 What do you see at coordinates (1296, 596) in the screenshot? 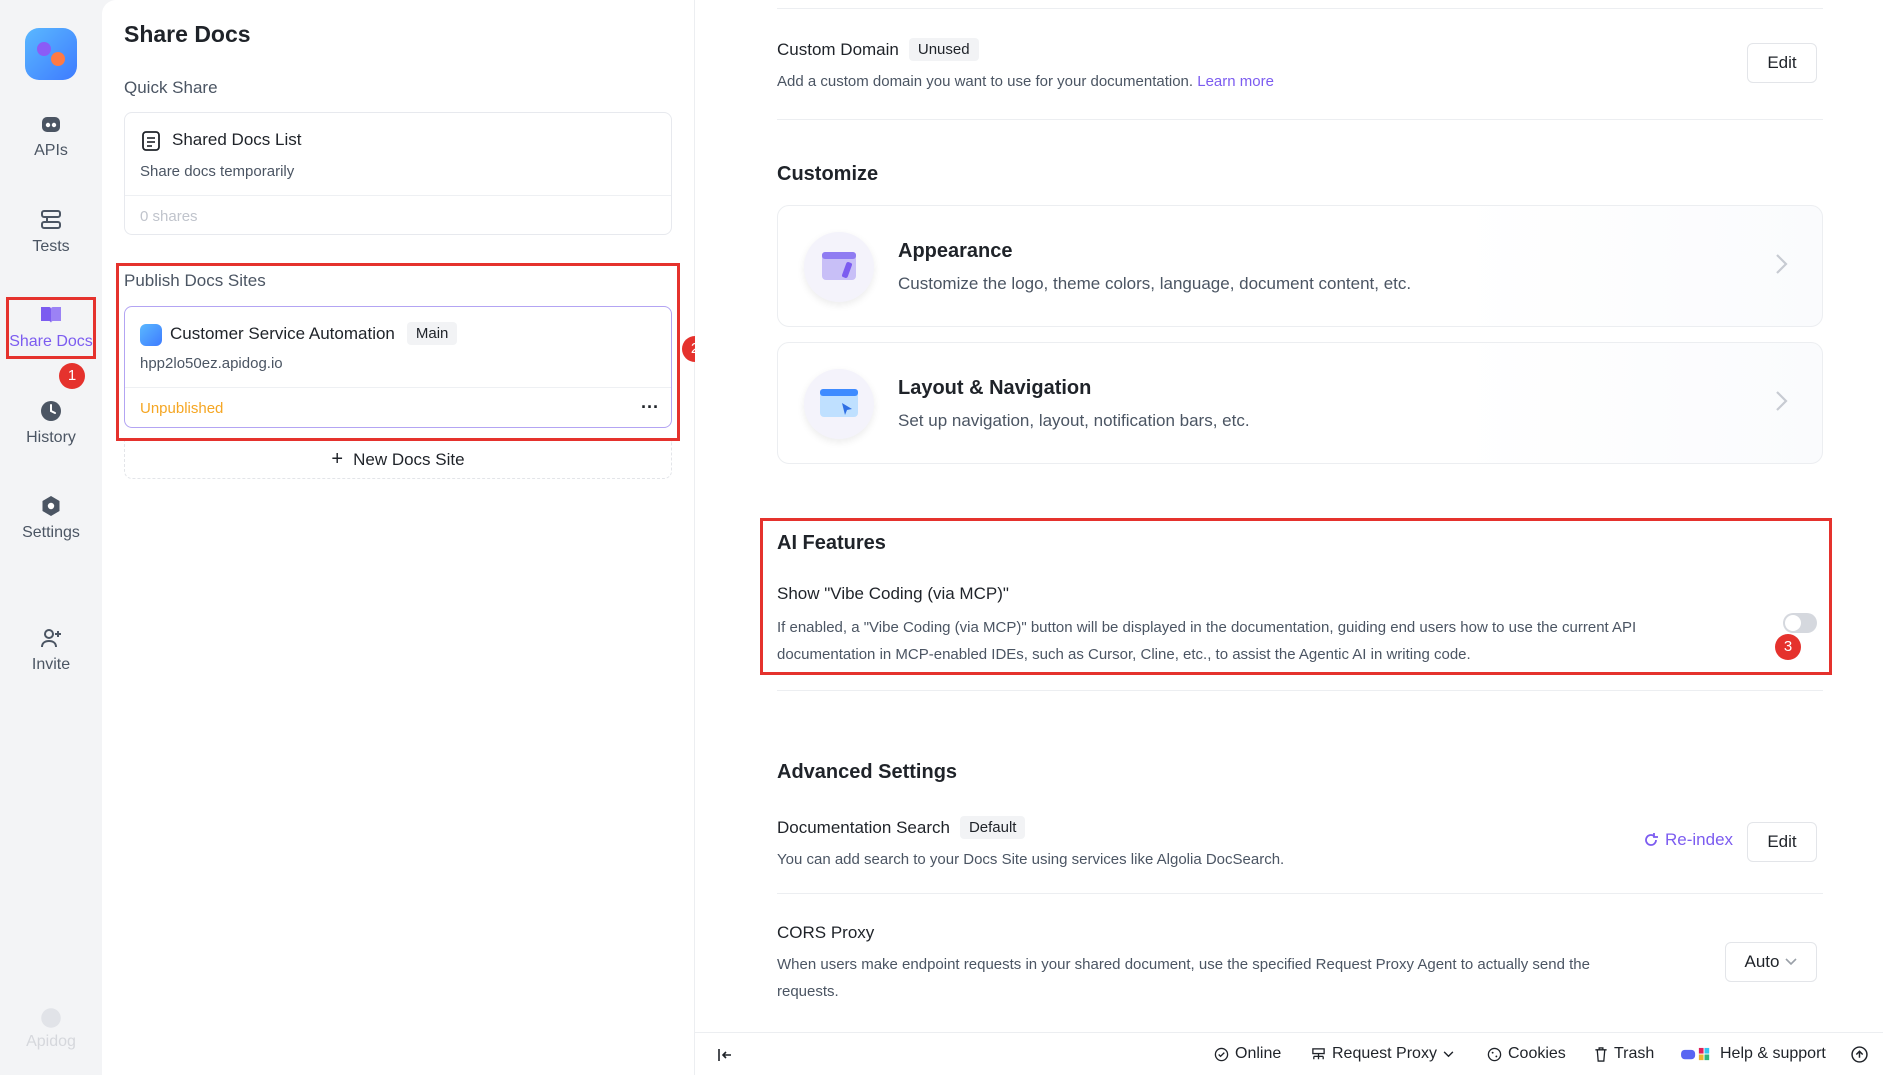
I see `highlight-ai-features` at bounding box center [1296, 596].